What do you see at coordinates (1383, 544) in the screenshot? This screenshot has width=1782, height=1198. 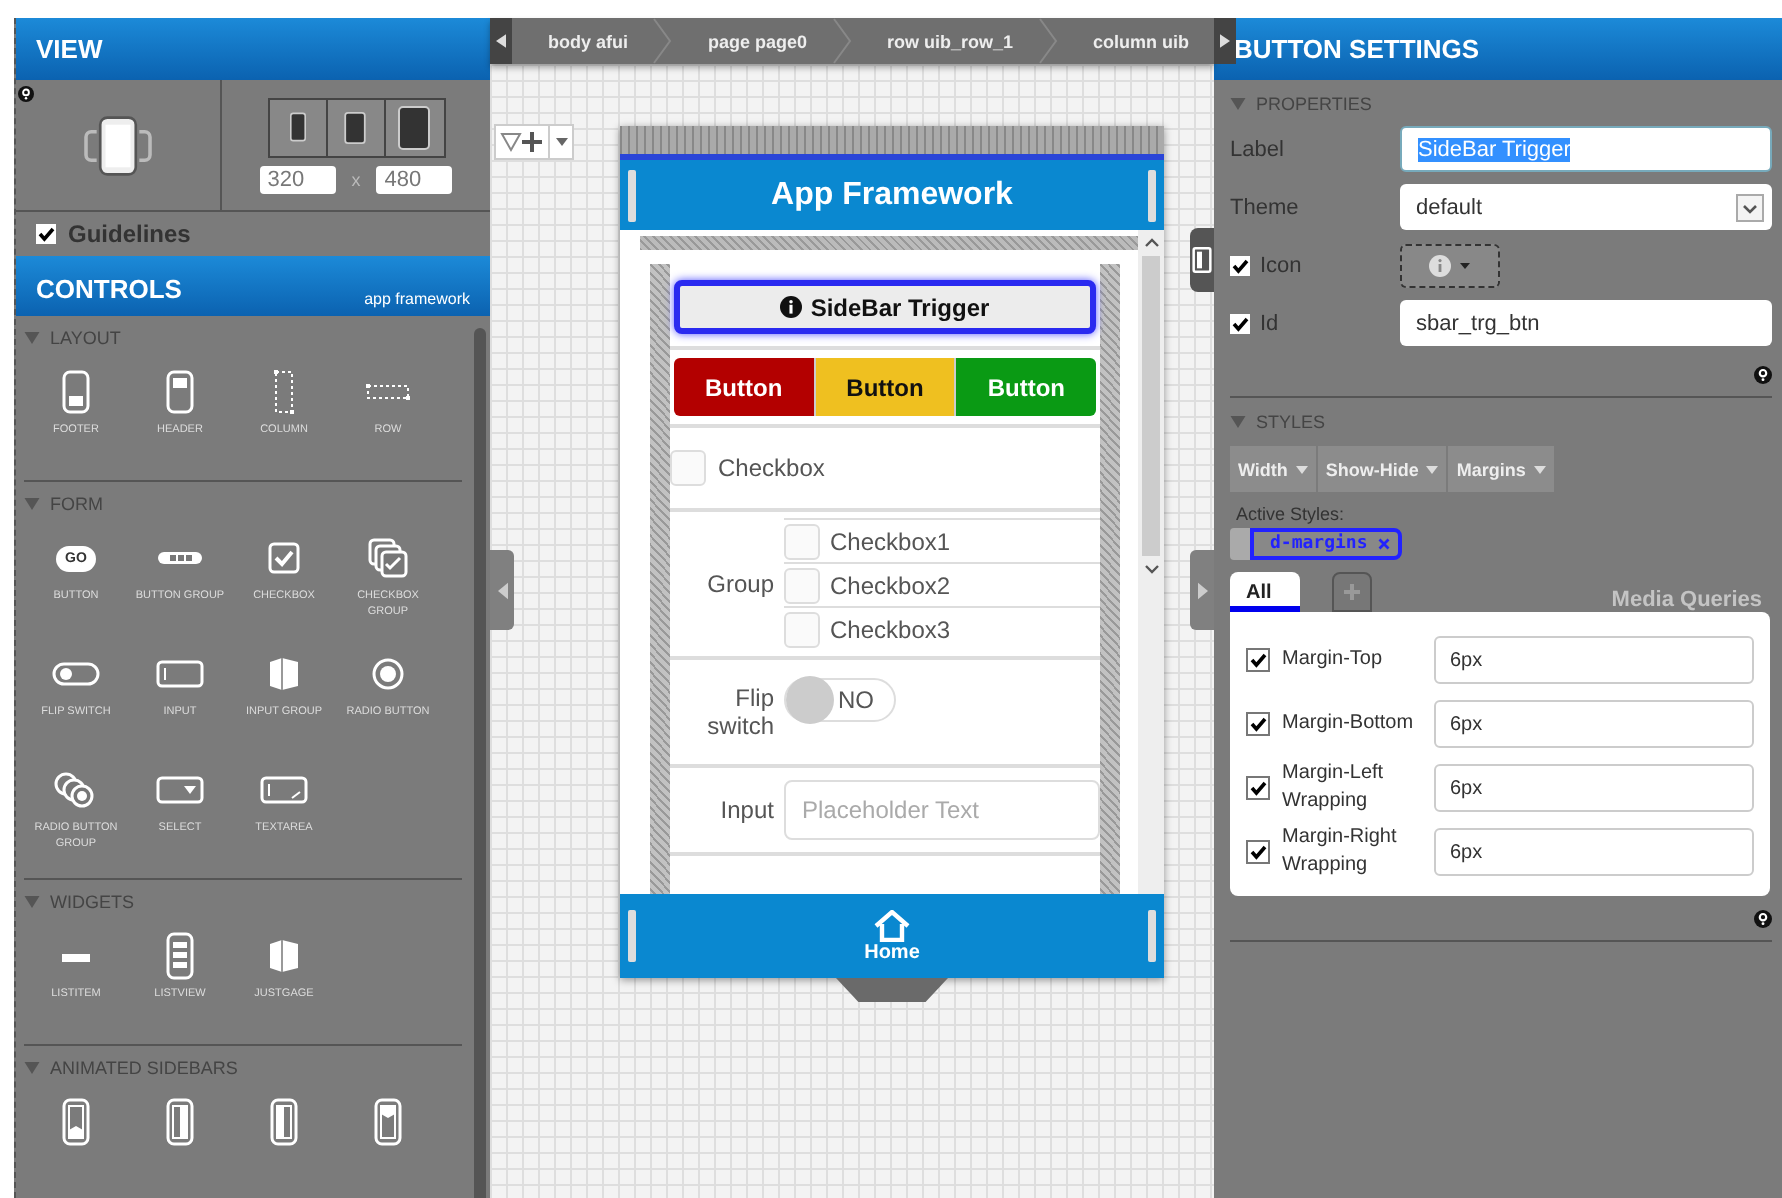 I see `close-icon` at bounding box center [1383, 544].